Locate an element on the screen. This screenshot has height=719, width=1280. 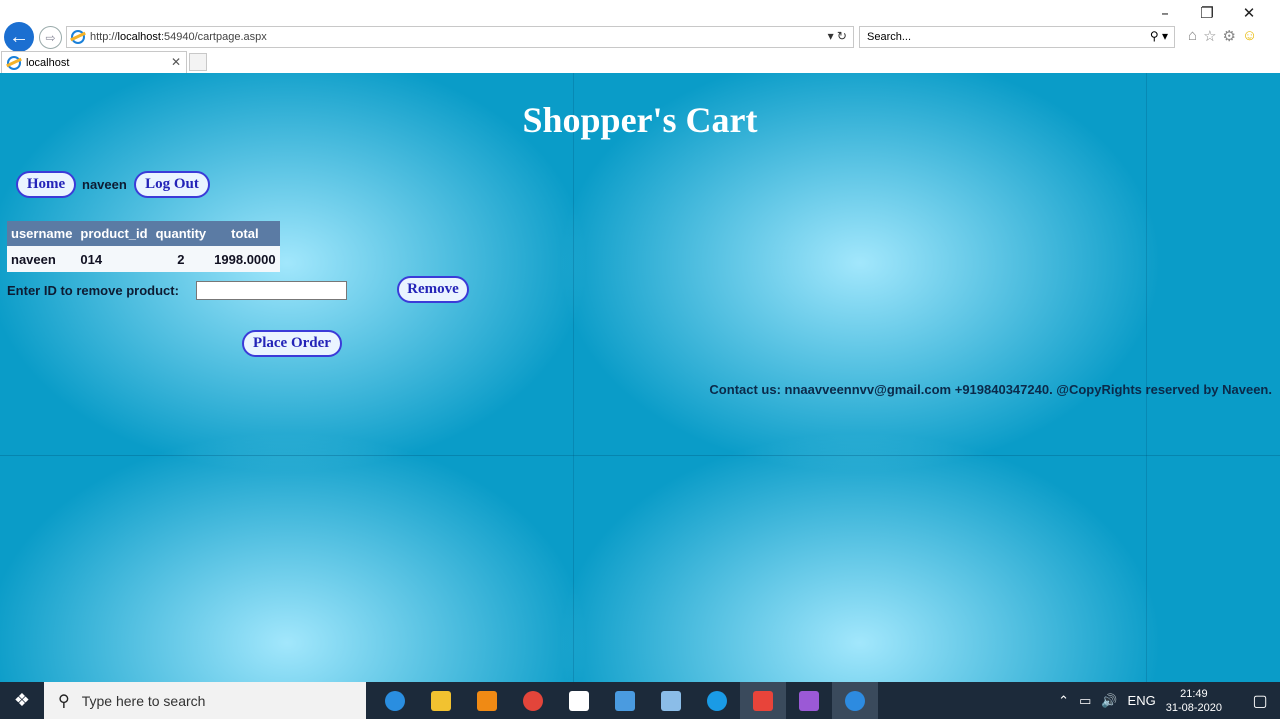
vlc-icon is located at coordinates (487, 700).